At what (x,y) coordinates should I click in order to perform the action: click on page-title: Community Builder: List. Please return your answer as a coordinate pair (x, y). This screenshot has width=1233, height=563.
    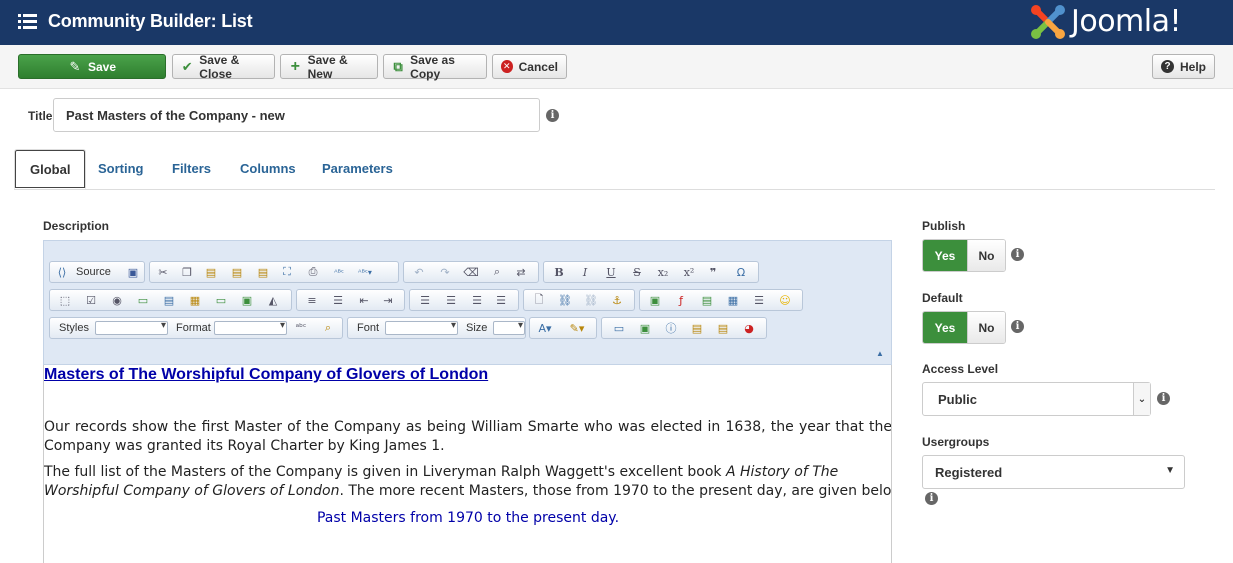
    Looking at the image, I should click on (150, 21).